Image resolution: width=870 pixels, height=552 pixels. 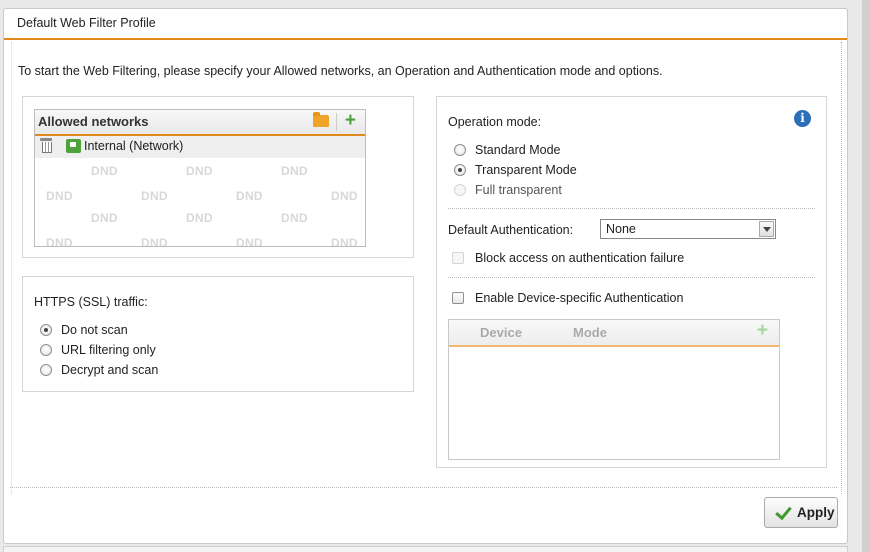 I want to click on header-separator, so click(x=336, y=122).